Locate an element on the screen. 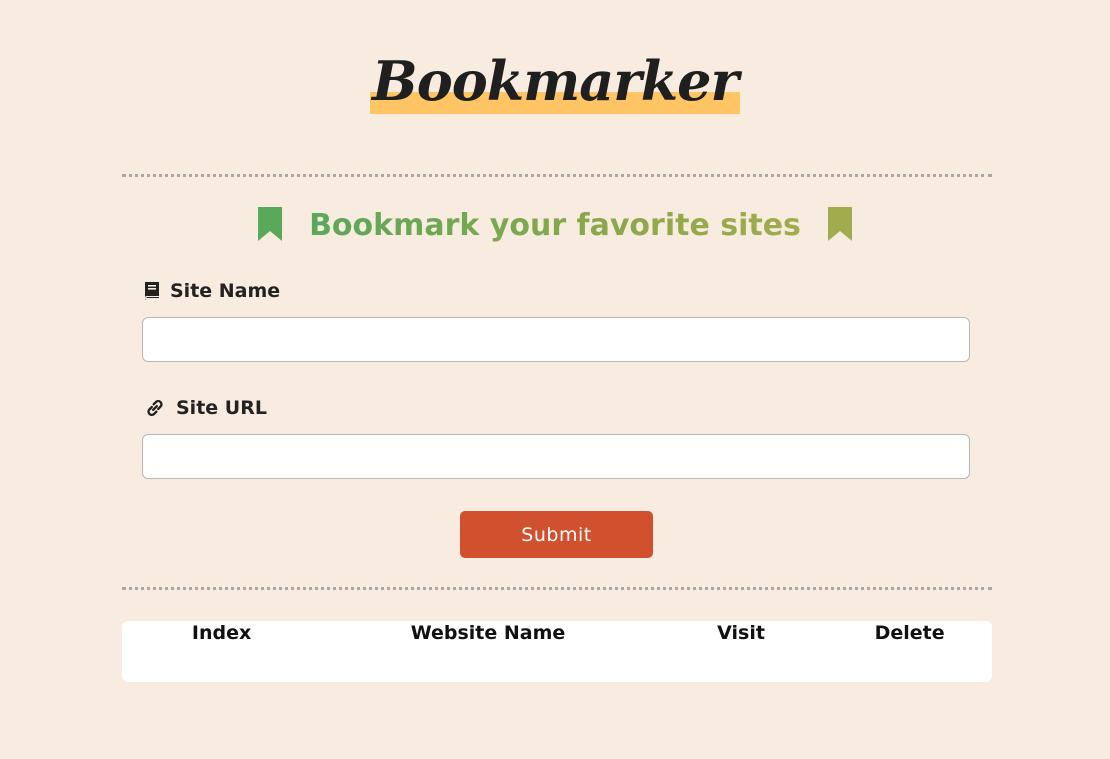 This screenshot has height=759, width=1110. column-header-delete: Delete is located at coordinates (909, 633).